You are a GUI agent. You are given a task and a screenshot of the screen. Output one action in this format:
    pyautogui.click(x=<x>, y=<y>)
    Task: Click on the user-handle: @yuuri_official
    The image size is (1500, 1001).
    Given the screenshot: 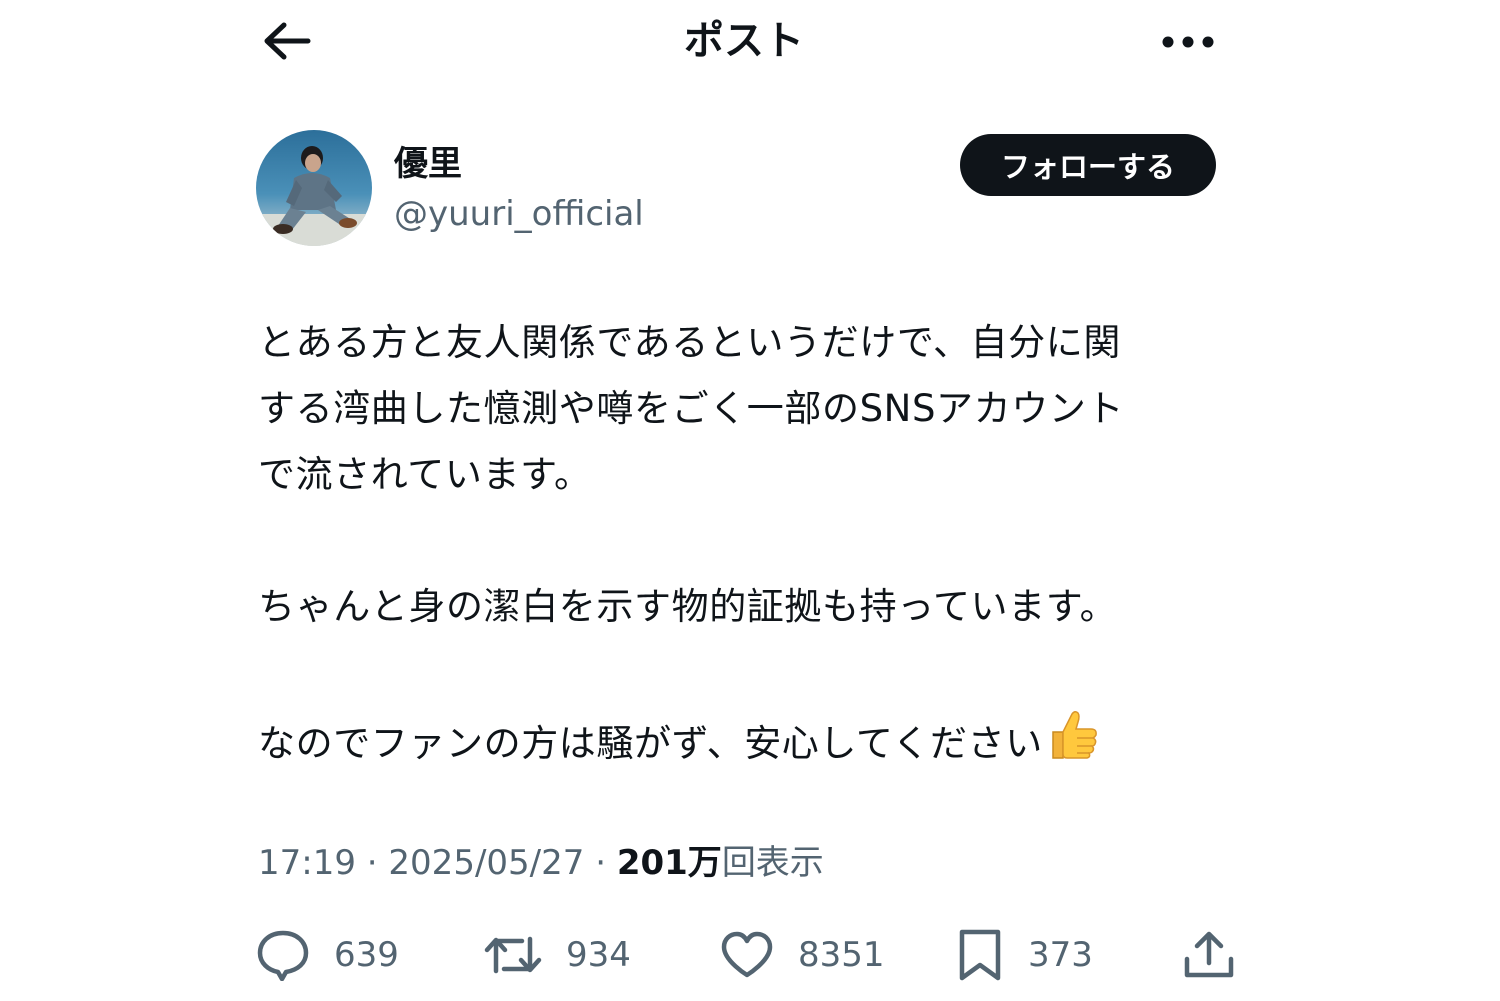 What is the action you would take?
    pyautogui.click(x=519, y=214)
    